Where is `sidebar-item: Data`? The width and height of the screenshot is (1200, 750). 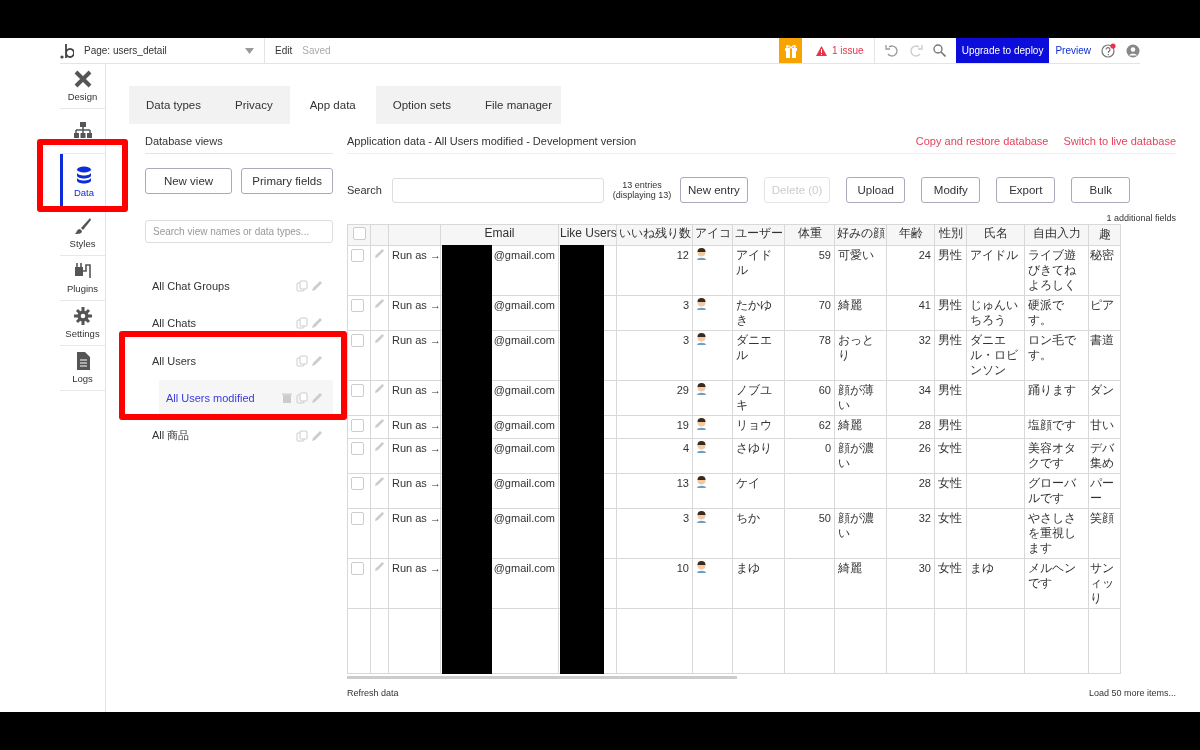 sidebar-item: Data is located at coordinates (82, 182).